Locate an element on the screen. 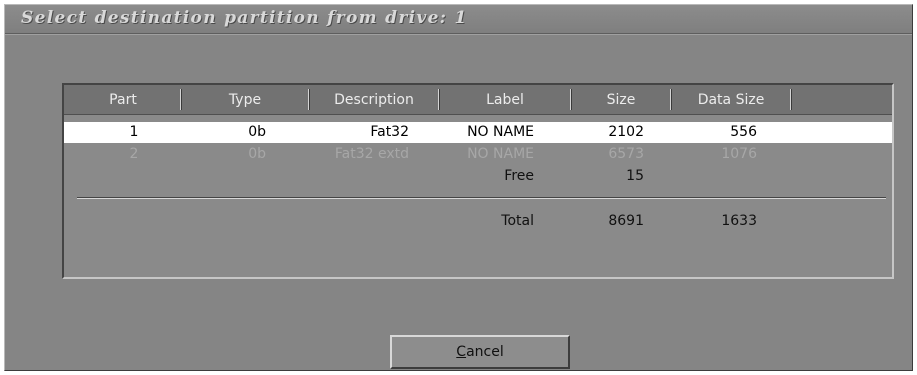  part-cell: 1 is located at coordinates (134, 132).